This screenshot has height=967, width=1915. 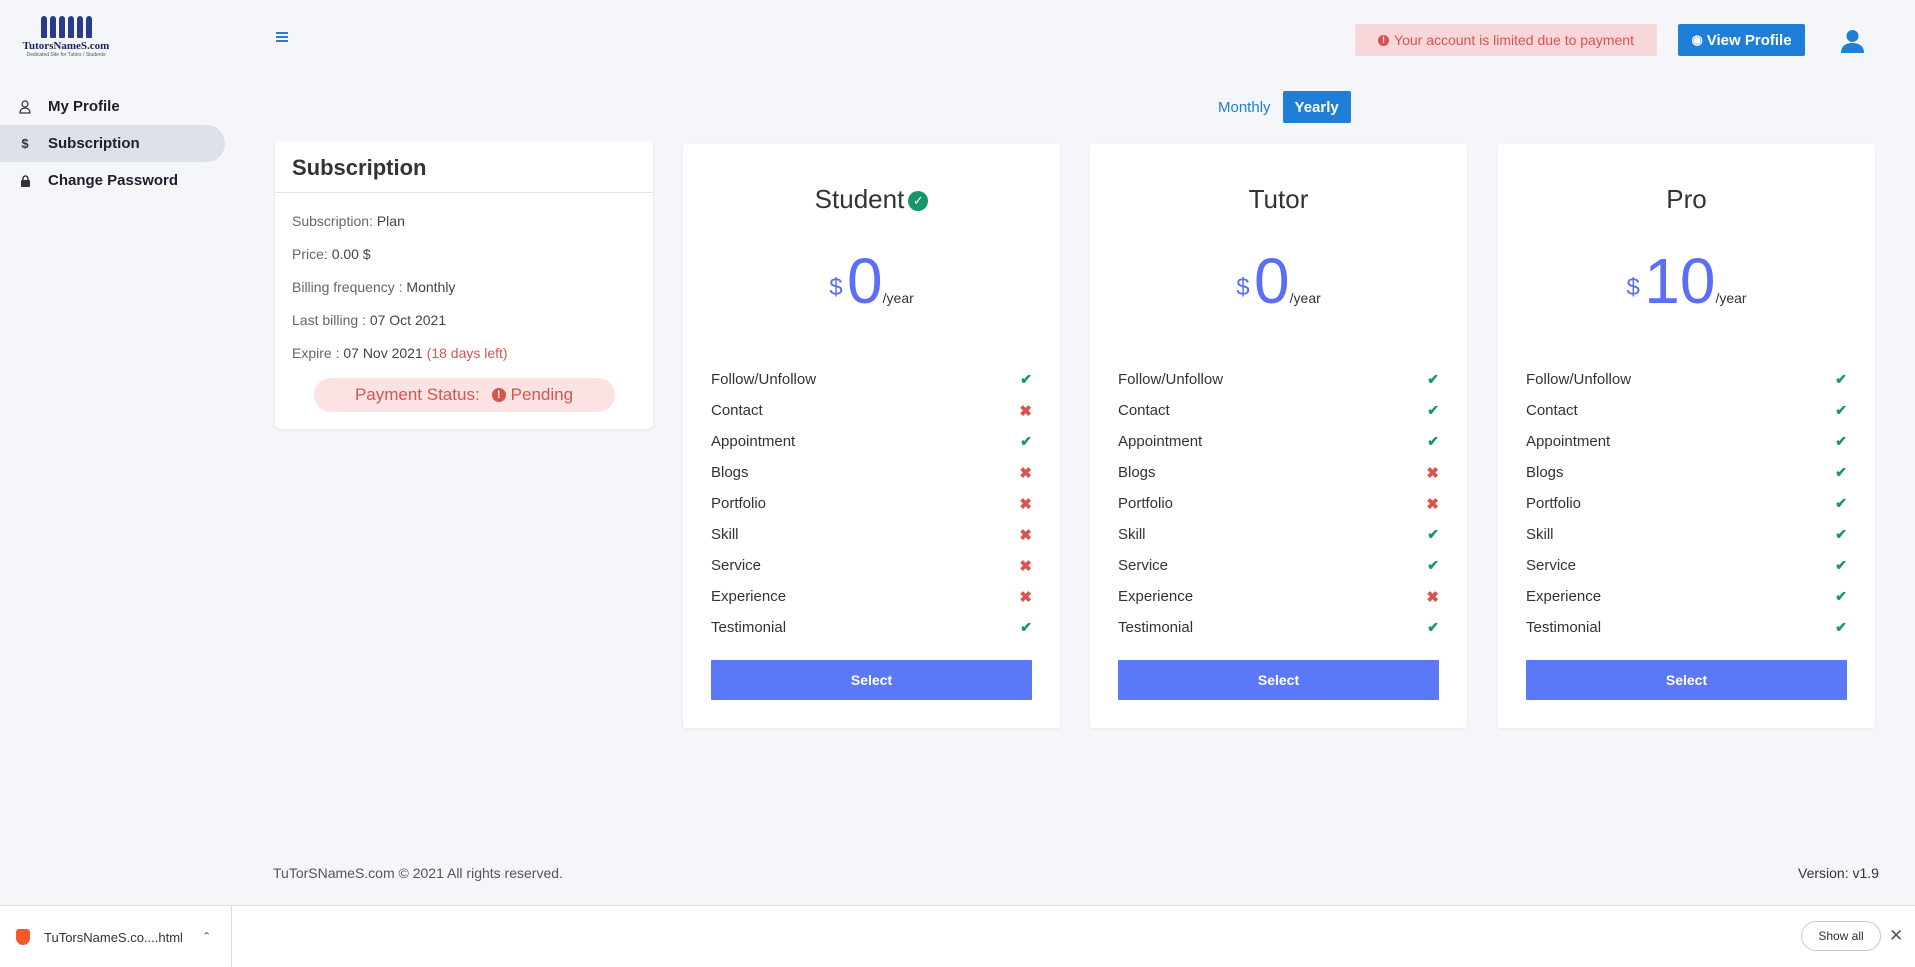 What do you see at coordinates (1686, 199) in the screenshot?
I see `plan-title: Pro` at bounding box center [1686, 199].